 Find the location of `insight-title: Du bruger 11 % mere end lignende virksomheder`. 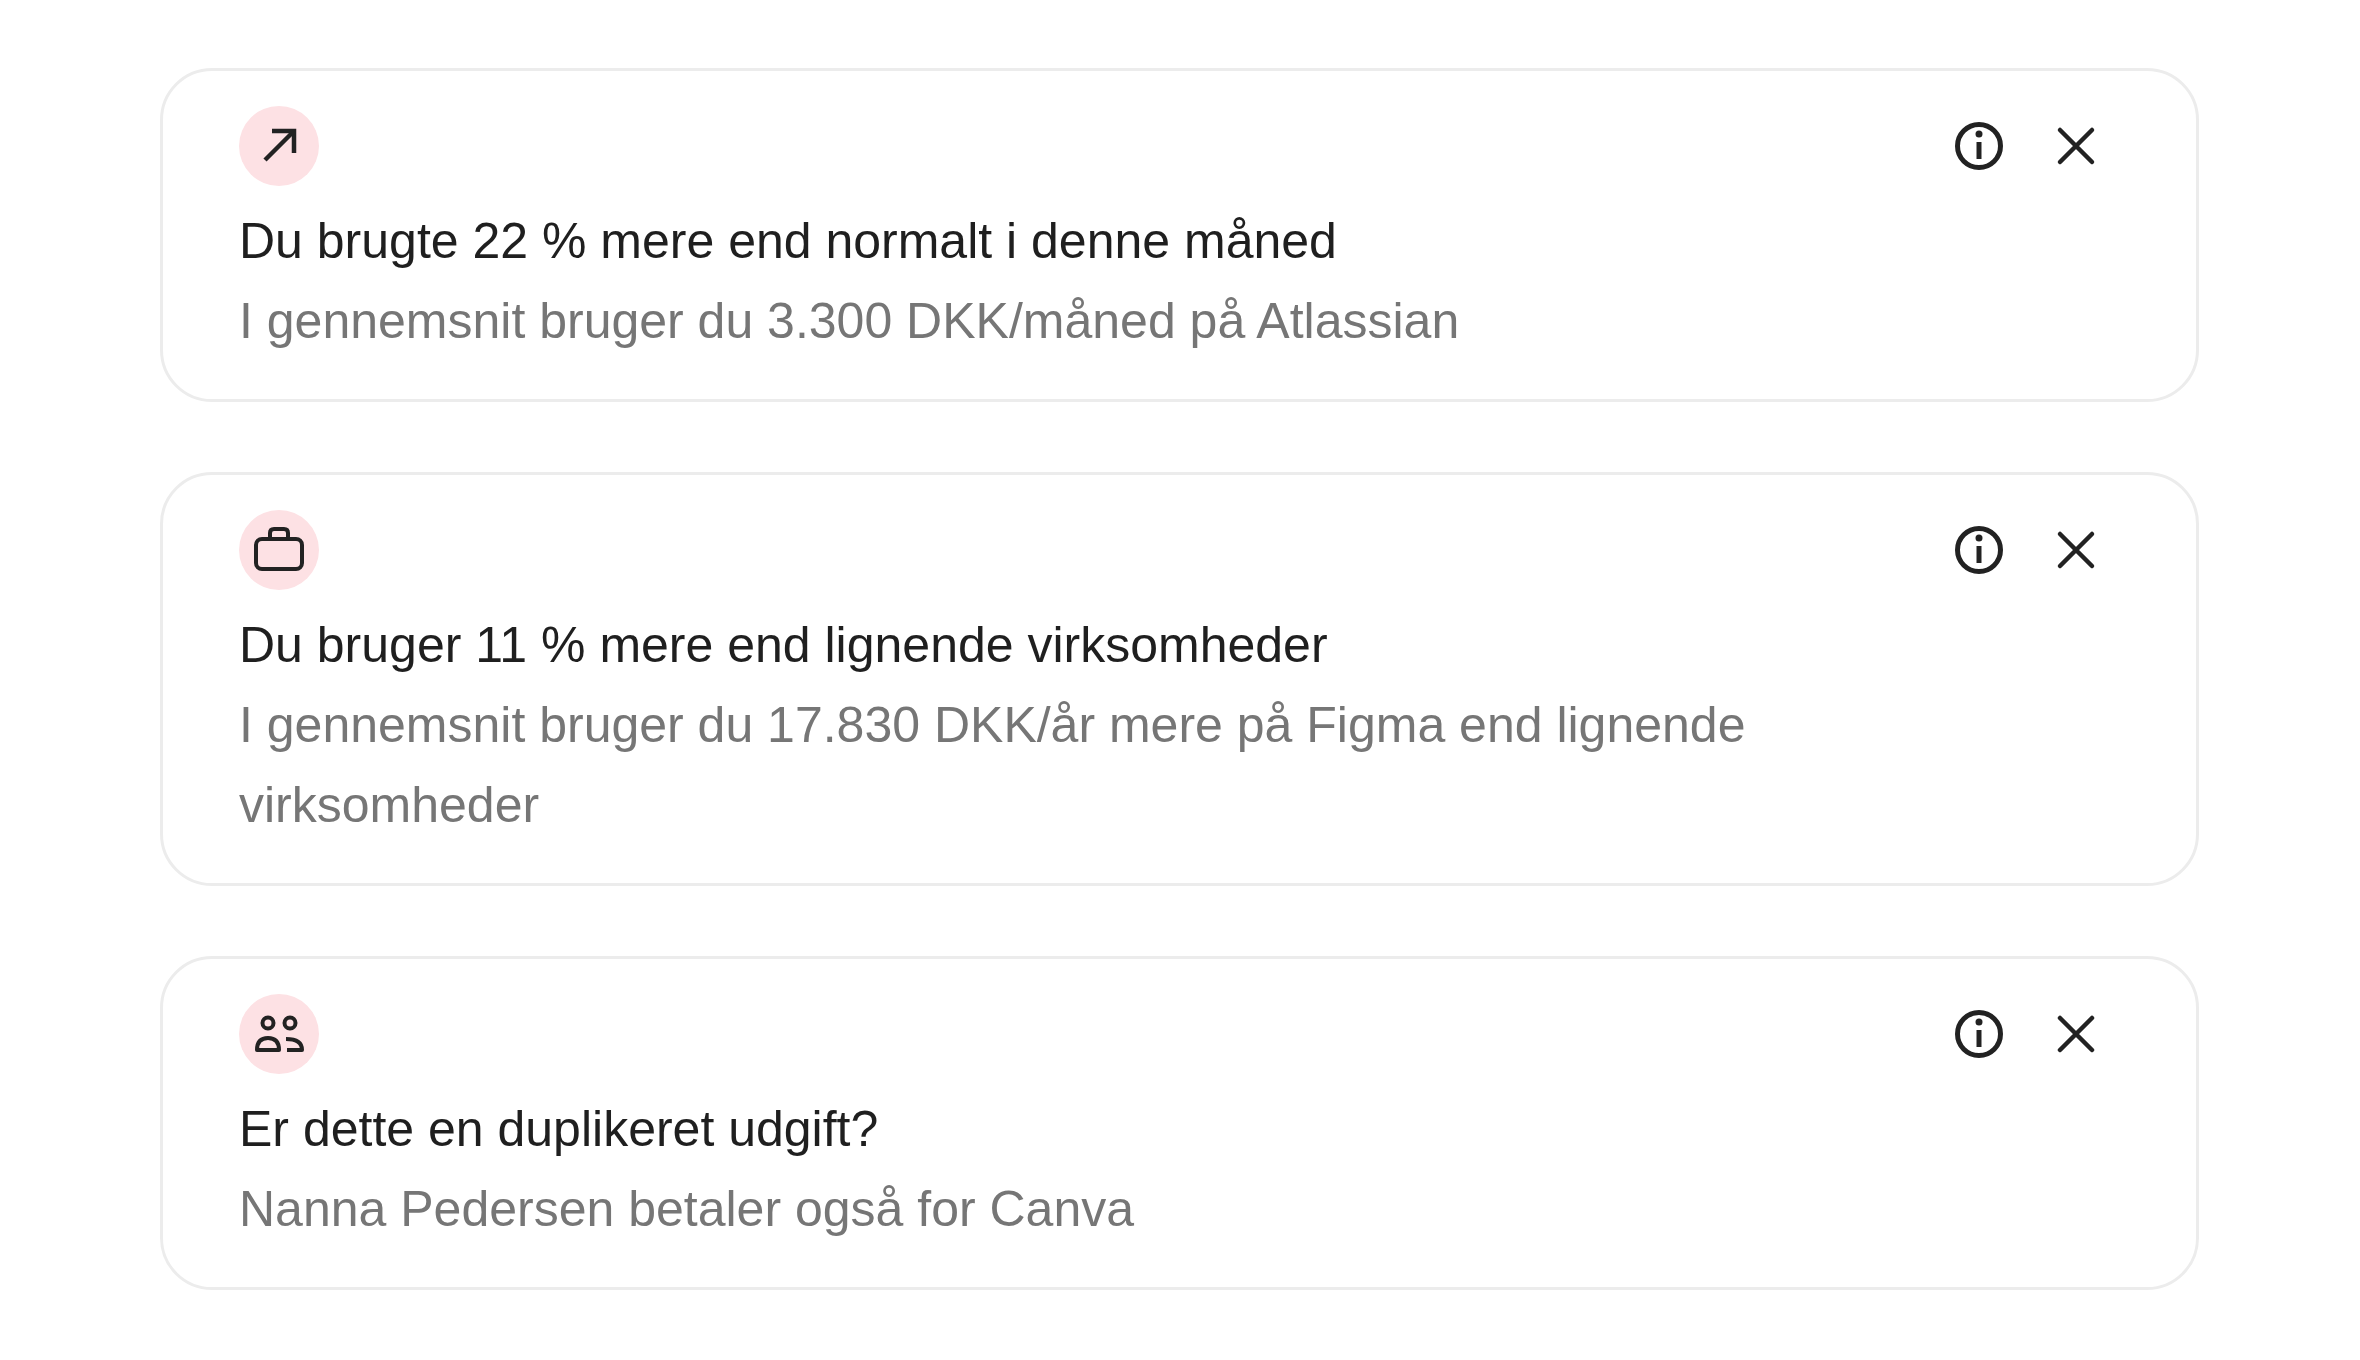

insight-title: Du bruger 11 % mere end lignende virksomheder is located at coordinates (784, 645).